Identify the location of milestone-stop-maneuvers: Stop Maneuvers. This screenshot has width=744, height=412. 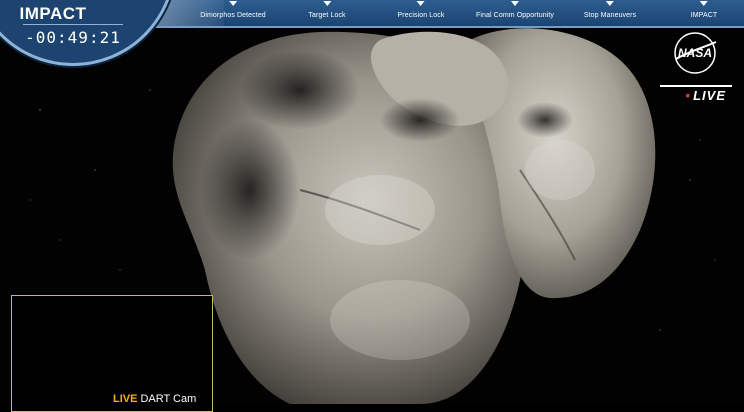
(610, 9).